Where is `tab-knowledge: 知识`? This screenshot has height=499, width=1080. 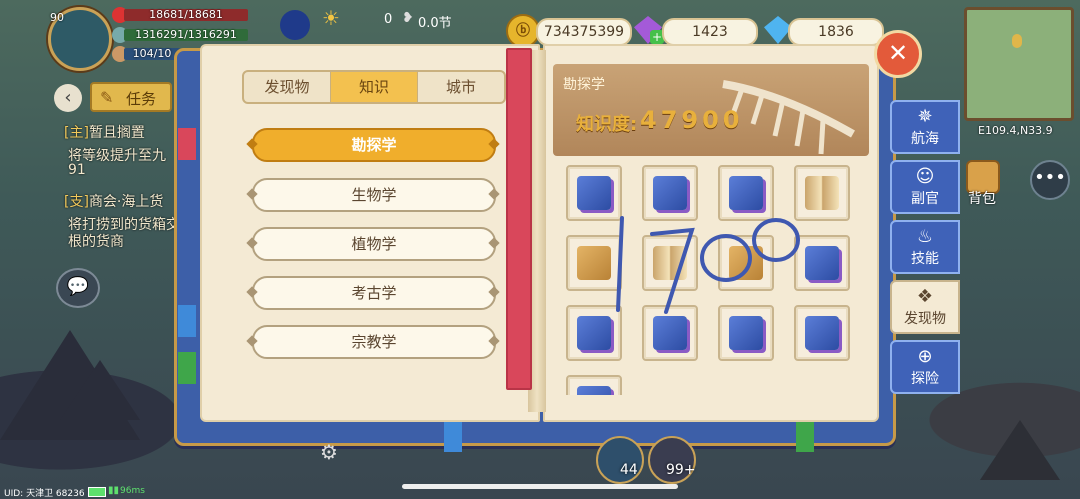
tab-knowledge: 知识 is located at coordinates (374, 87).